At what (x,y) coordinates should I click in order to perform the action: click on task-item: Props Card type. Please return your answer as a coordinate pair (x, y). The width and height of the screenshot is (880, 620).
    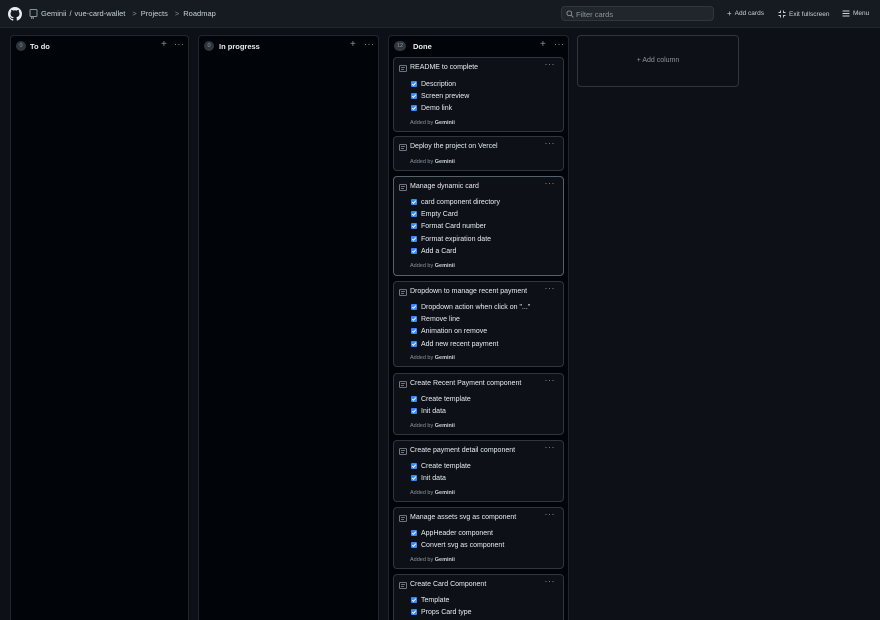
    Looking at the image, I should click on (441, 612).